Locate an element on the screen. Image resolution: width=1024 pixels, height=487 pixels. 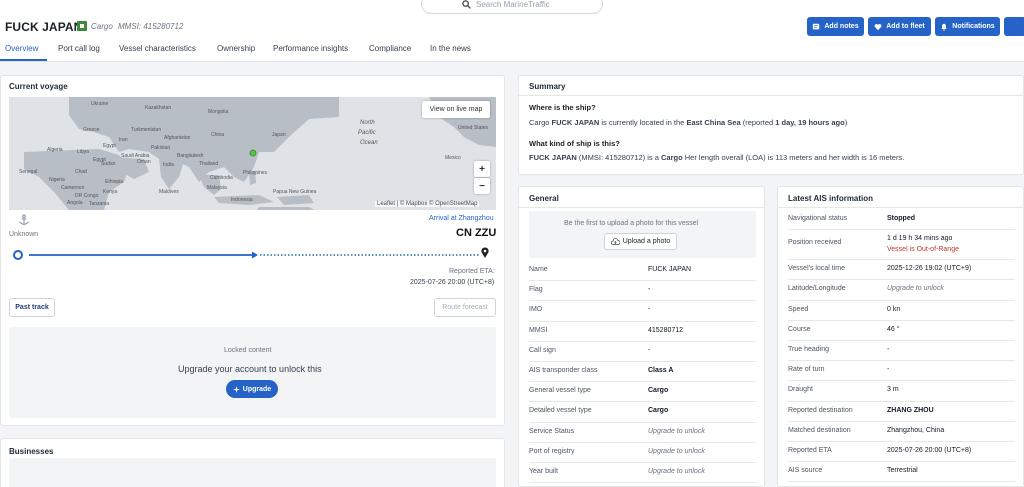
summary-title: Summary is located at coordinates (547, 86).